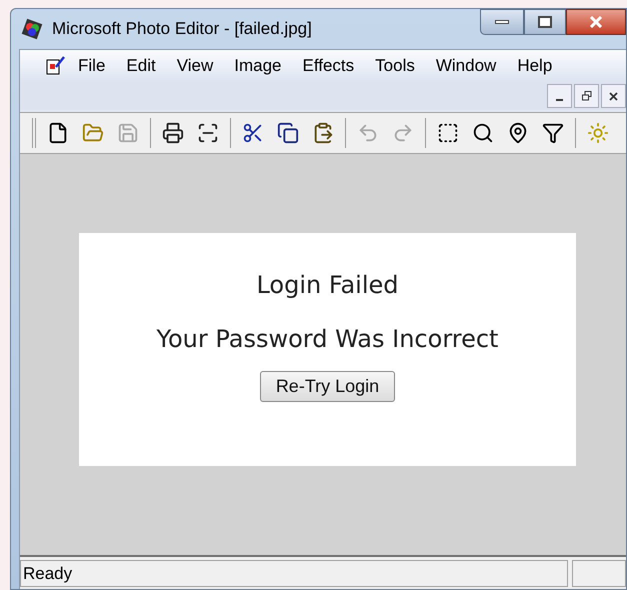 The height and width of the screenshot is (590, 627). What do you see at coordinates (553, 133) in the screenshot?
I see `funnel-icon` at bounding box center [553, 133].